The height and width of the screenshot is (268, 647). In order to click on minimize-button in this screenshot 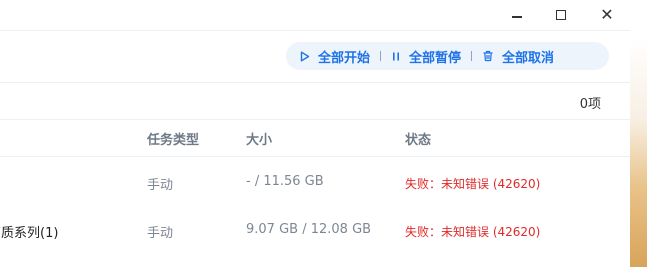, I will do `click(517, 15)`.